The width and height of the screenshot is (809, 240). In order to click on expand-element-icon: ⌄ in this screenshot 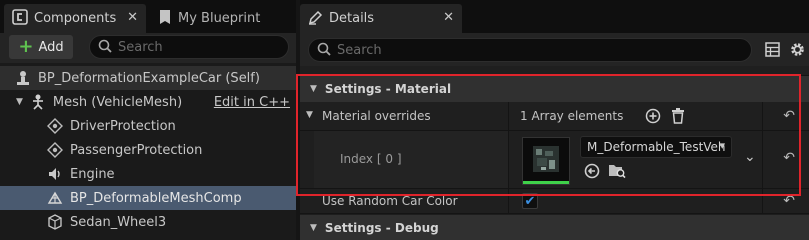, I will do `click(750, 157)`.